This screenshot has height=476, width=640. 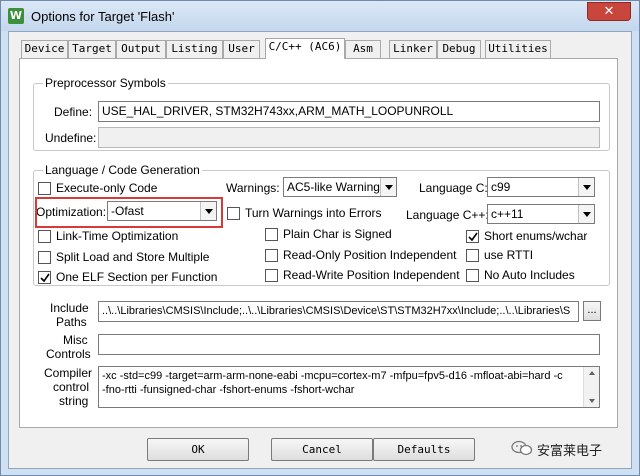 What do you see at coordinates (75, 340) in the screenshot?
I see `misc-controls-label-line1: Misc` at bounding box center [75, 340].